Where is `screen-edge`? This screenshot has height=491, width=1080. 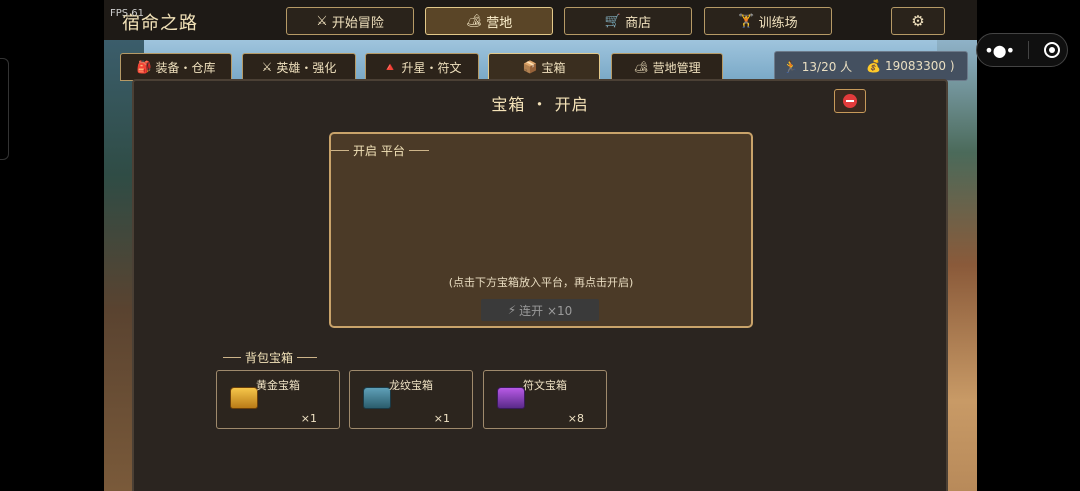 screen-edge is located at coordinates (4, 109).